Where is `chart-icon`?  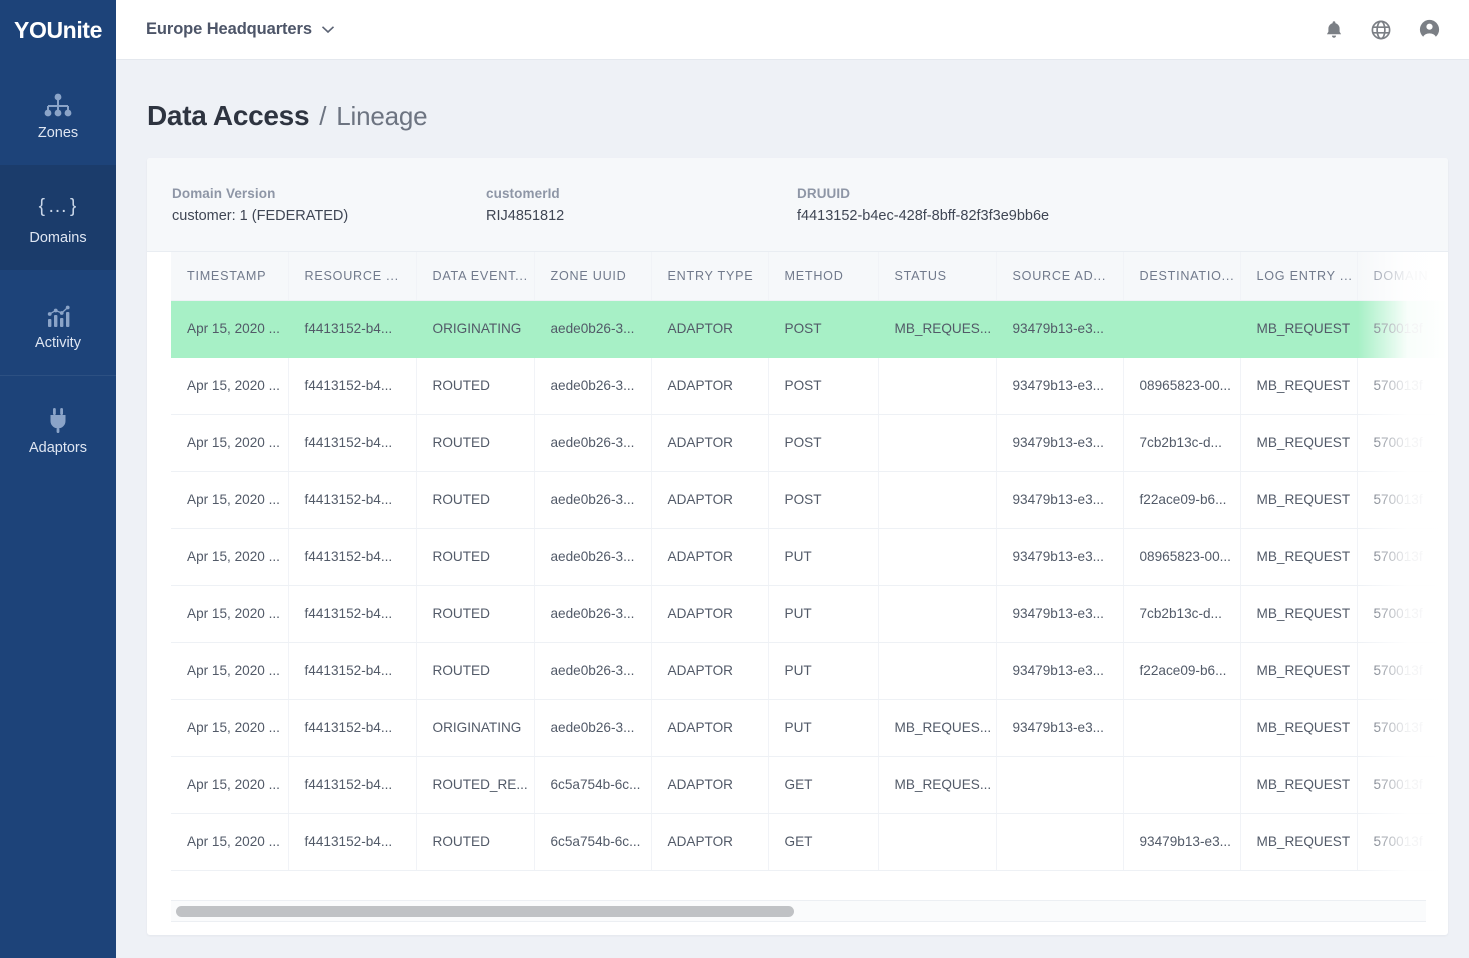 chart-icon is located at coordinates (58, 312).